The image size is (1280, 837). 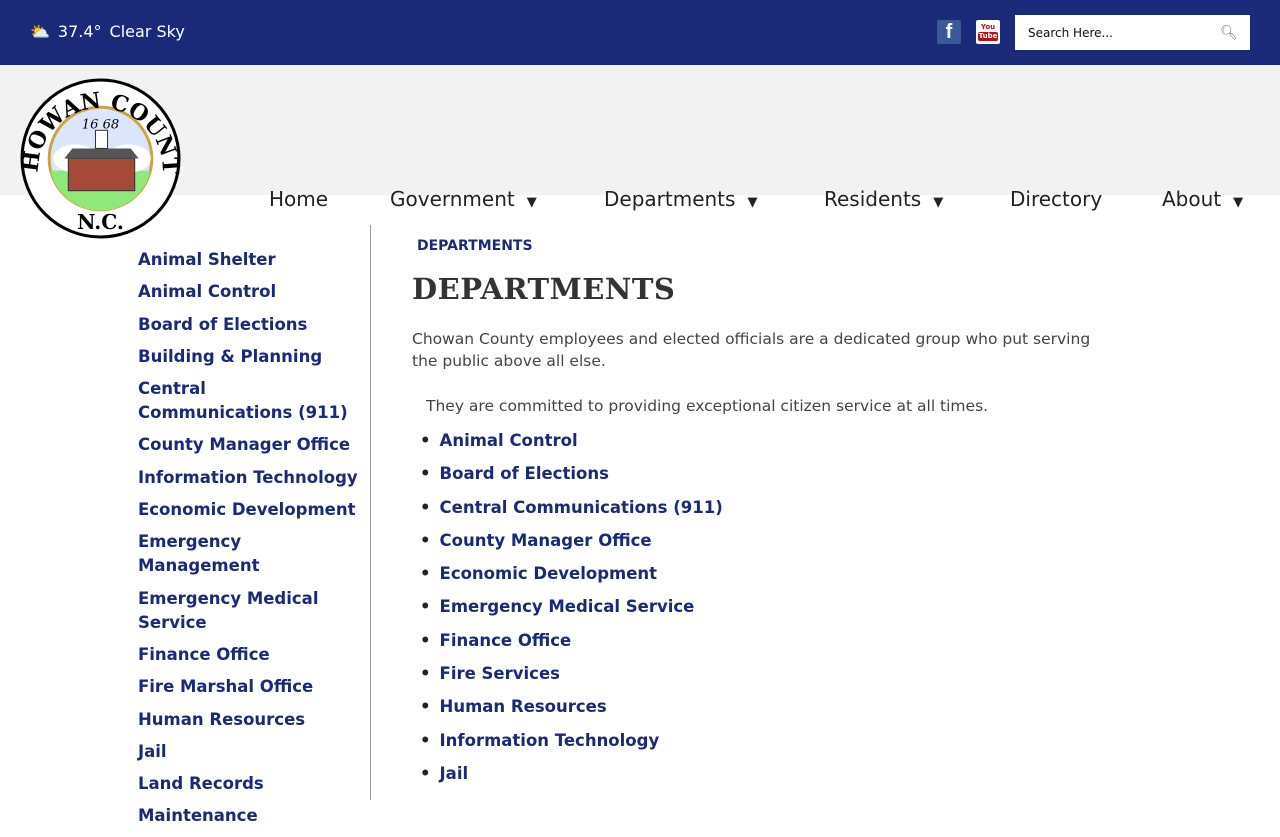 I want to click on nav-label: Directory, so click(x=1056, y=199).